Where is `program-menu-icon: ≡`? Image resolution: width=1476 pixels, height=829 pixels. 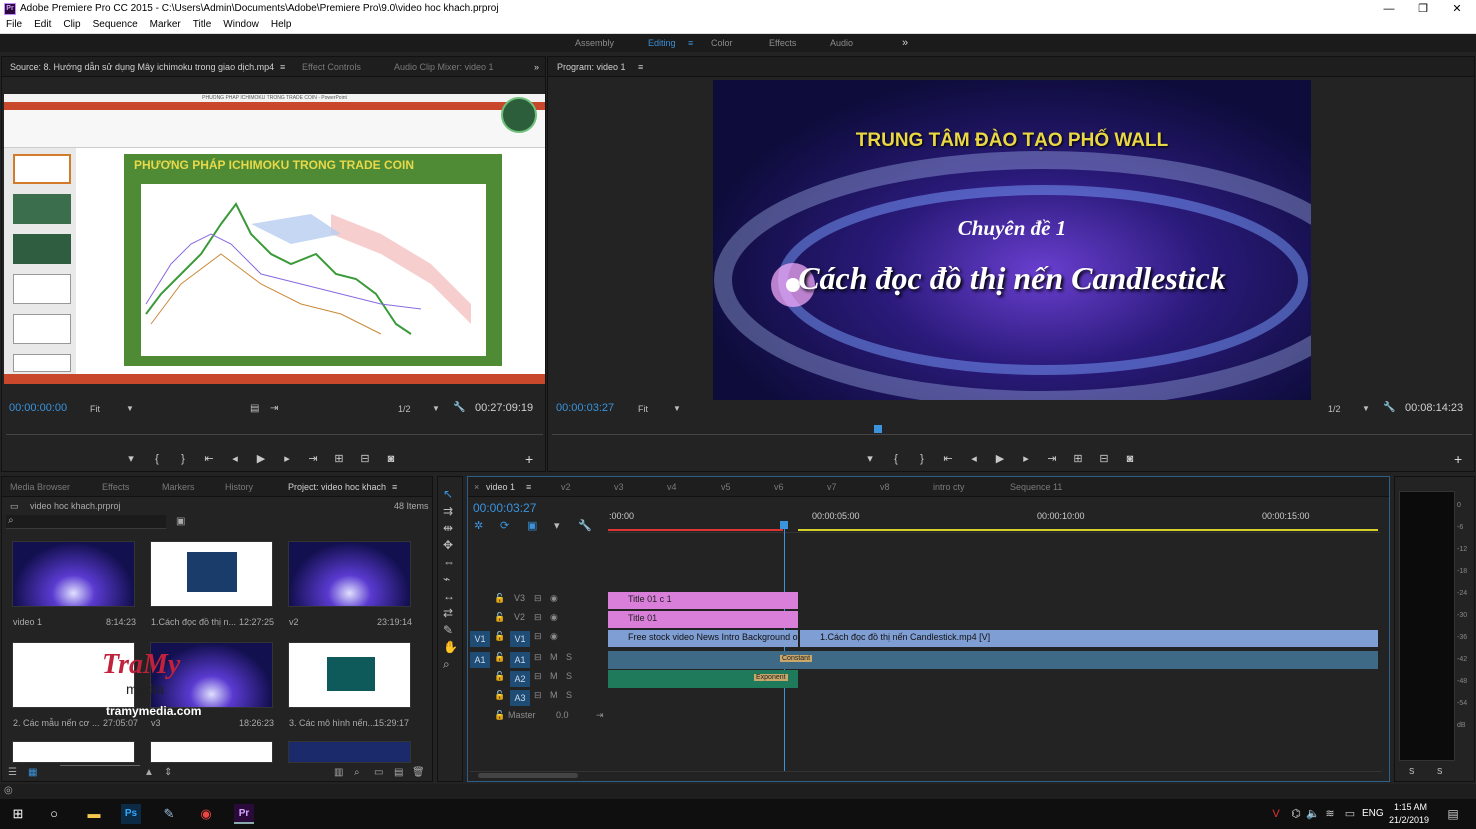 program-menu-icon: ≡ is located at coordinates (640, 67).